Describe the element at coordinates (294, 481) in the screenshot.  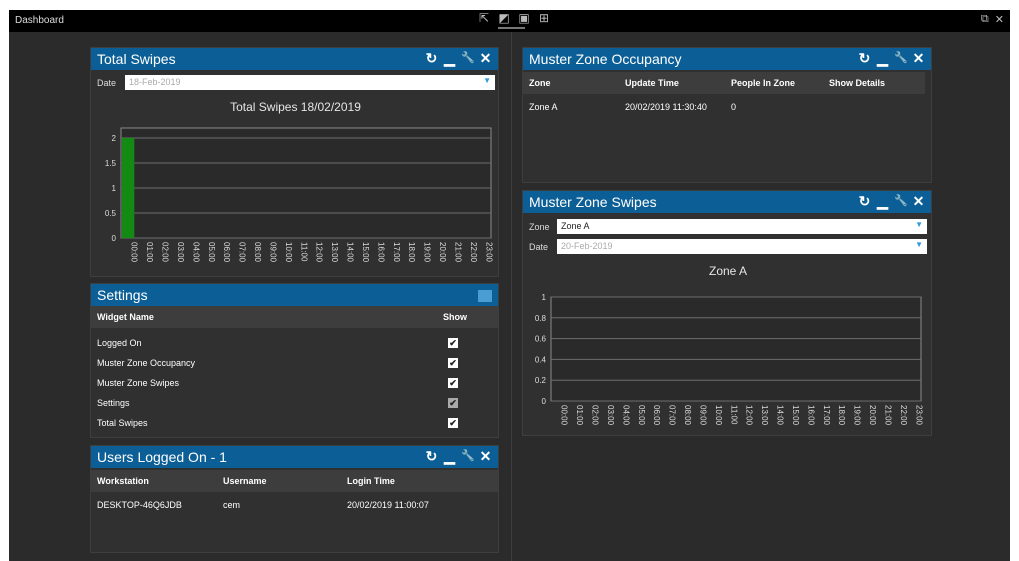
I see `users-table-header: Workstation Username Login Time` at that location.